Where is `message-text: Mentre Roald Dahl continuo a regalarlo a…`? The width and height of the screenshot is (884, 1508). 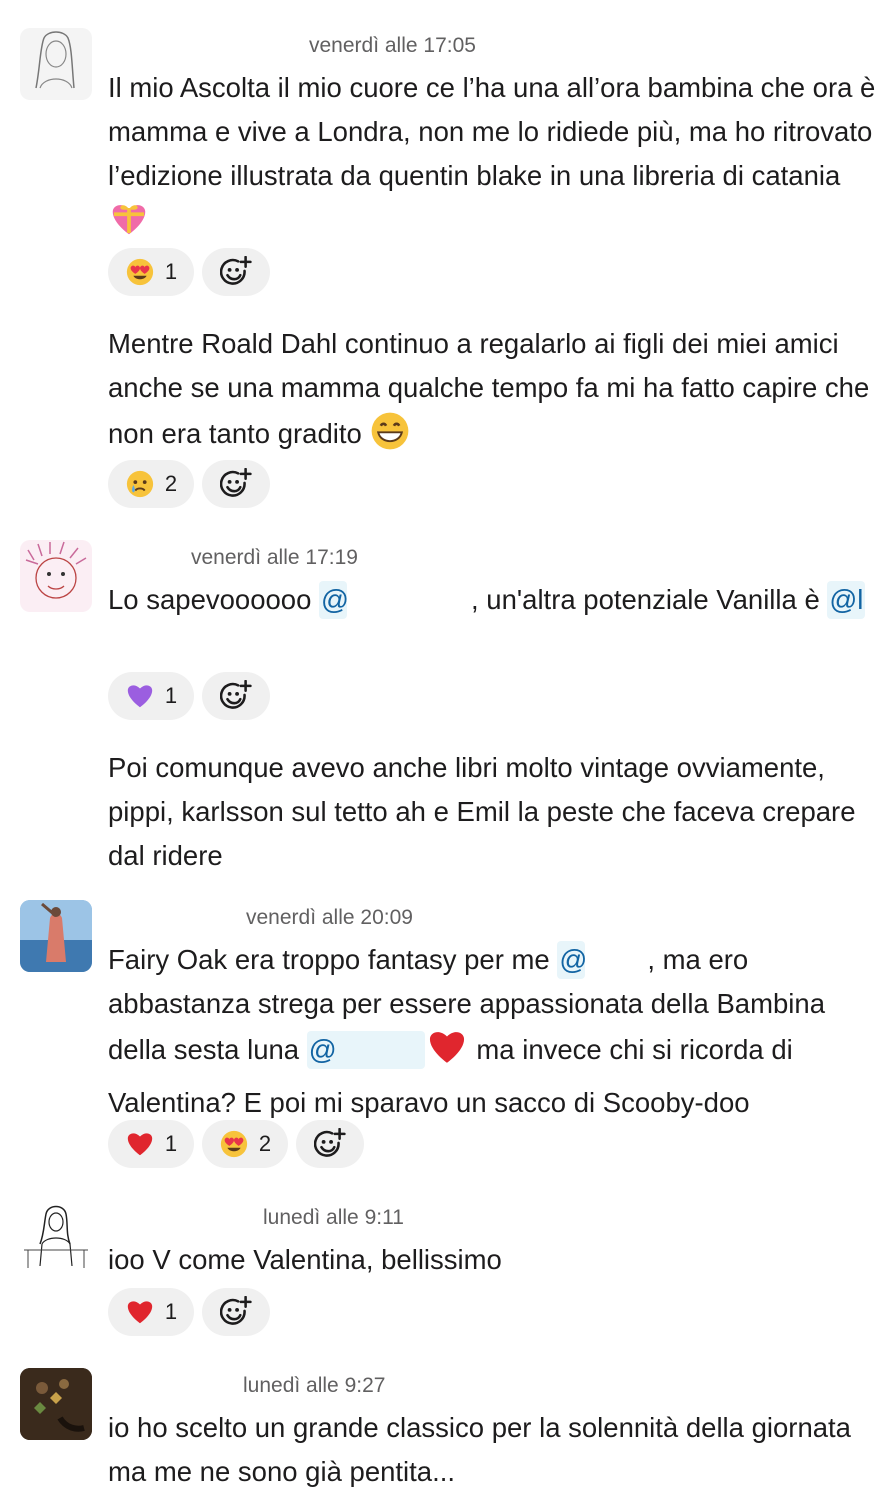 message-text: Mentre Roald Dahl continuo a regalarlo a… is located at coordinates (492, 393).